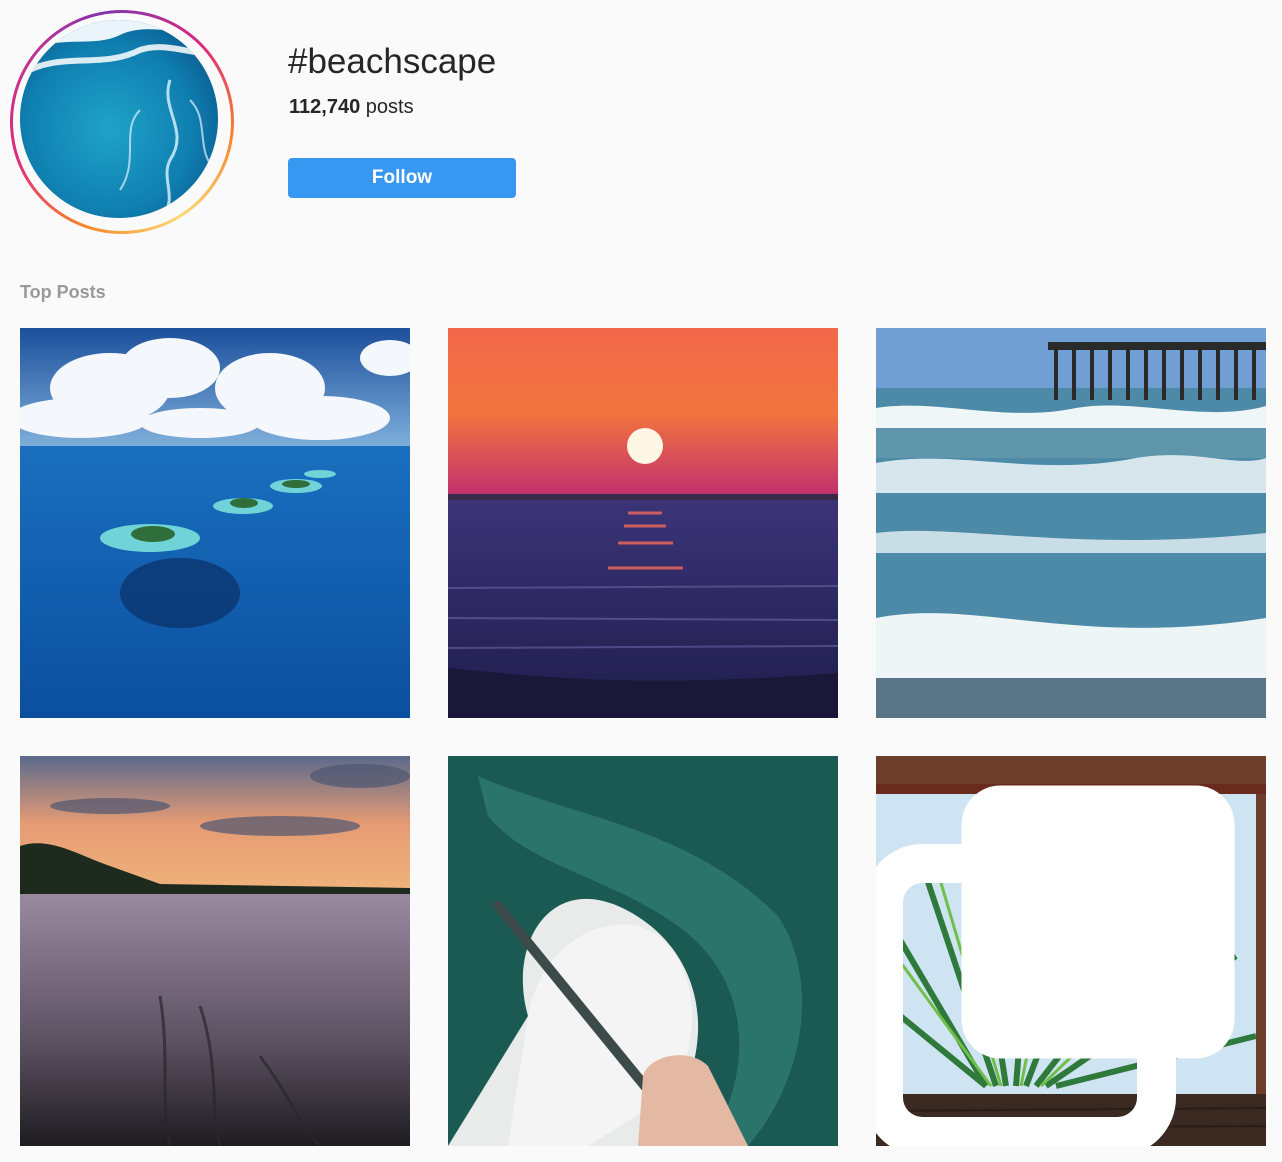 This screenshot has width=1282, height=1162. I want to click on hashtag-avatar, so click(119, 119).